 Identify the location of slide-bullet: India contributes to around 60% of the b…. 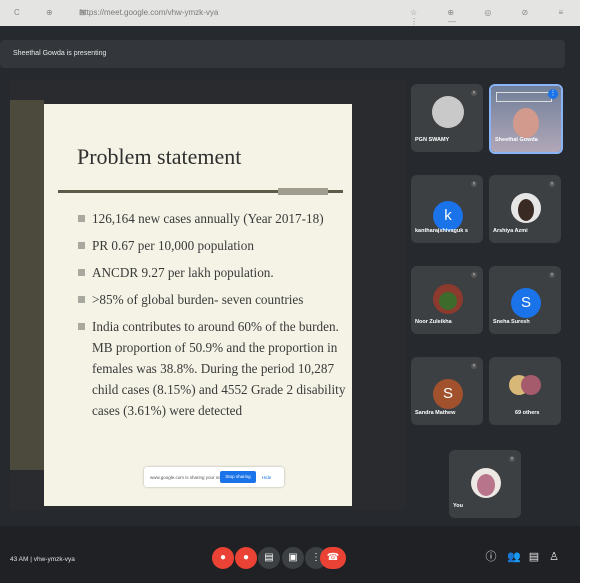
(213, 368).